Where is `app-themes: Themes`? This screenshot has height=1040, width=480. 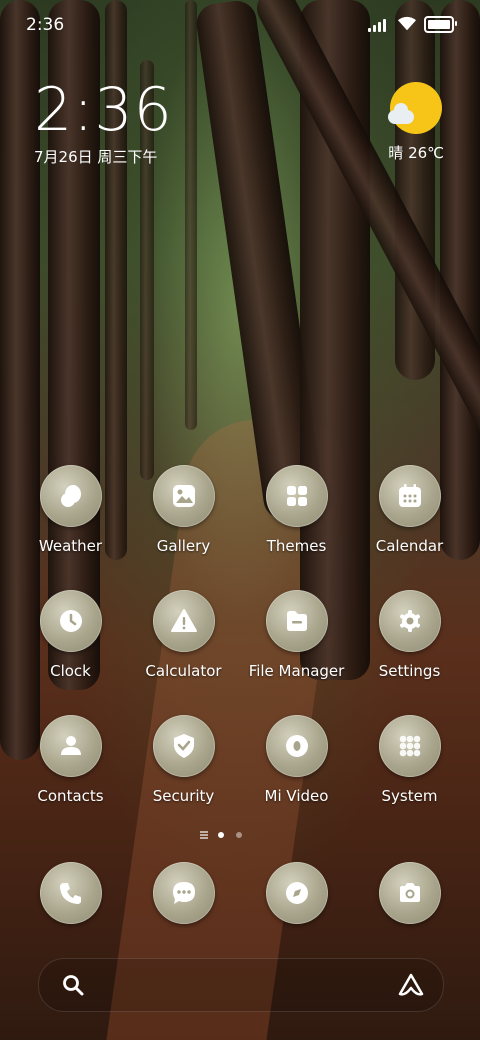 app-themes: Themes is located at coordinates (296, 510).